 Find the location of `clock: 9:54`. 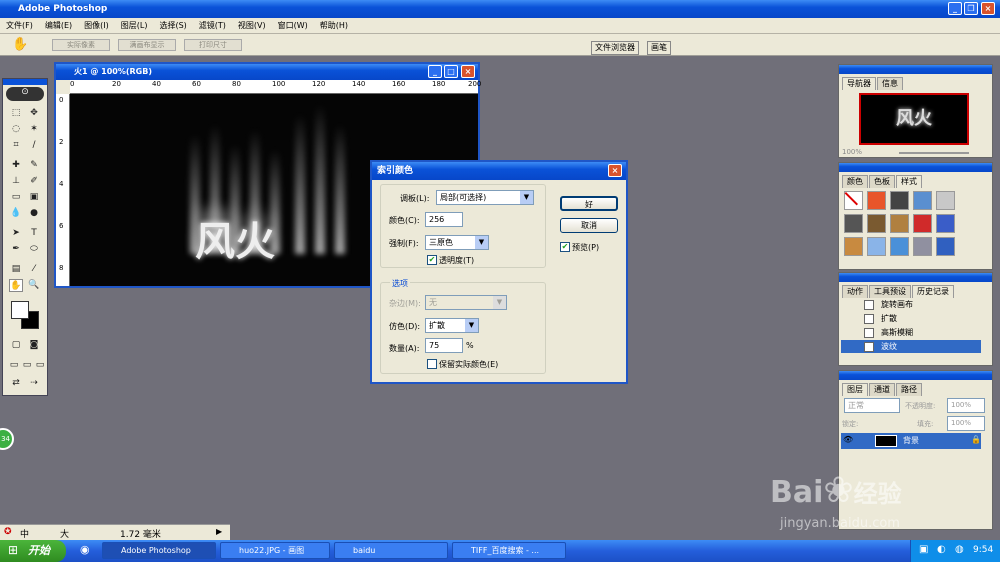

clock: 9:54 is located at coordinates (983, 550).